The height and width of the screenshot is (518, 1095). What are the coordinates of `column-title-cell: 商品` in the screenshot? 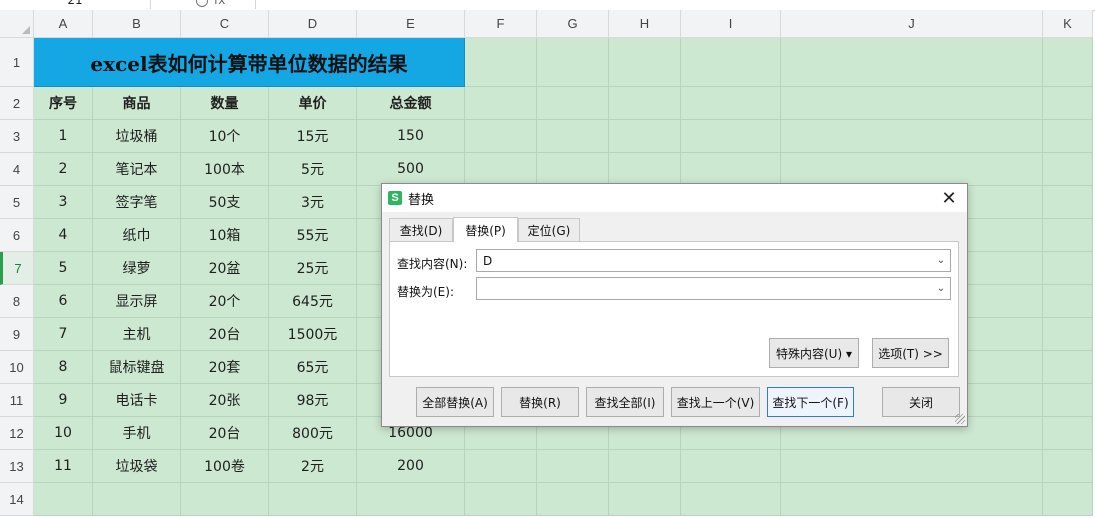 It's located at (137, 103).